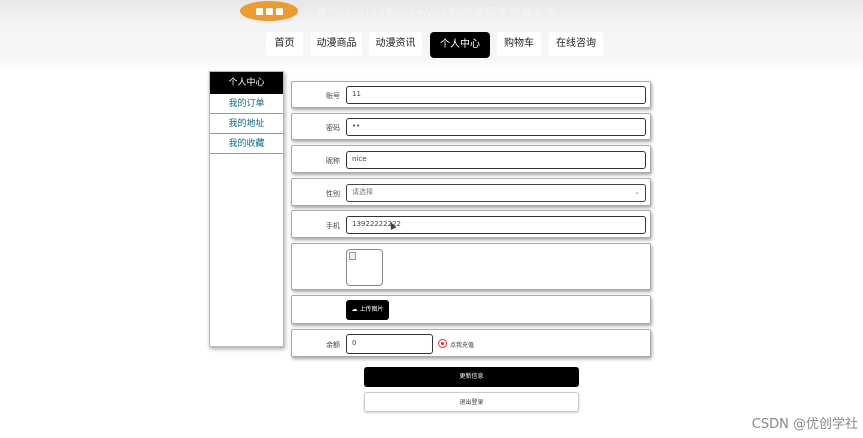 This screenshot has height=438, width=863. I want to click on main-nav: 首页 动漫商品 动漫资讯 个人中心 购物车 在线咨询, so click(431, 45).